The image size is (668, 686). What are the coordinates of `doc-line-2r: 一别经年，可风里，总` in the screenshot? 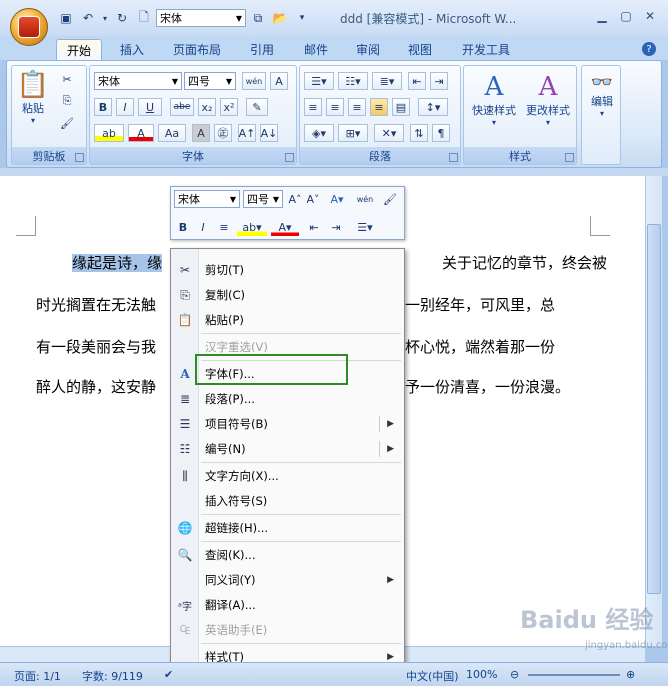 It's located at (498, 304).